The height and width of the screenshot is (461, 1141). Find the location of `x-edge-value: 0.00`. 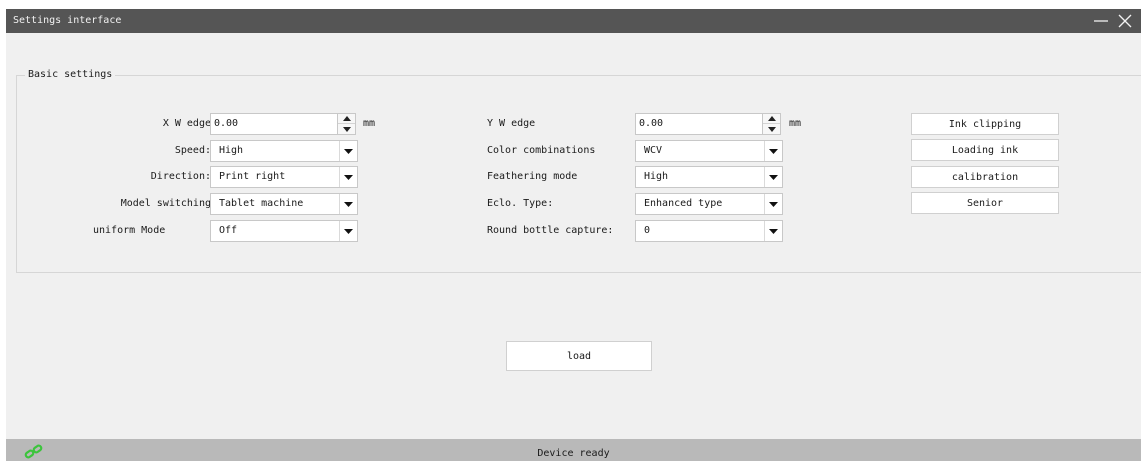

x-edge-value: 0.00 is located at coordinates (226, 124).